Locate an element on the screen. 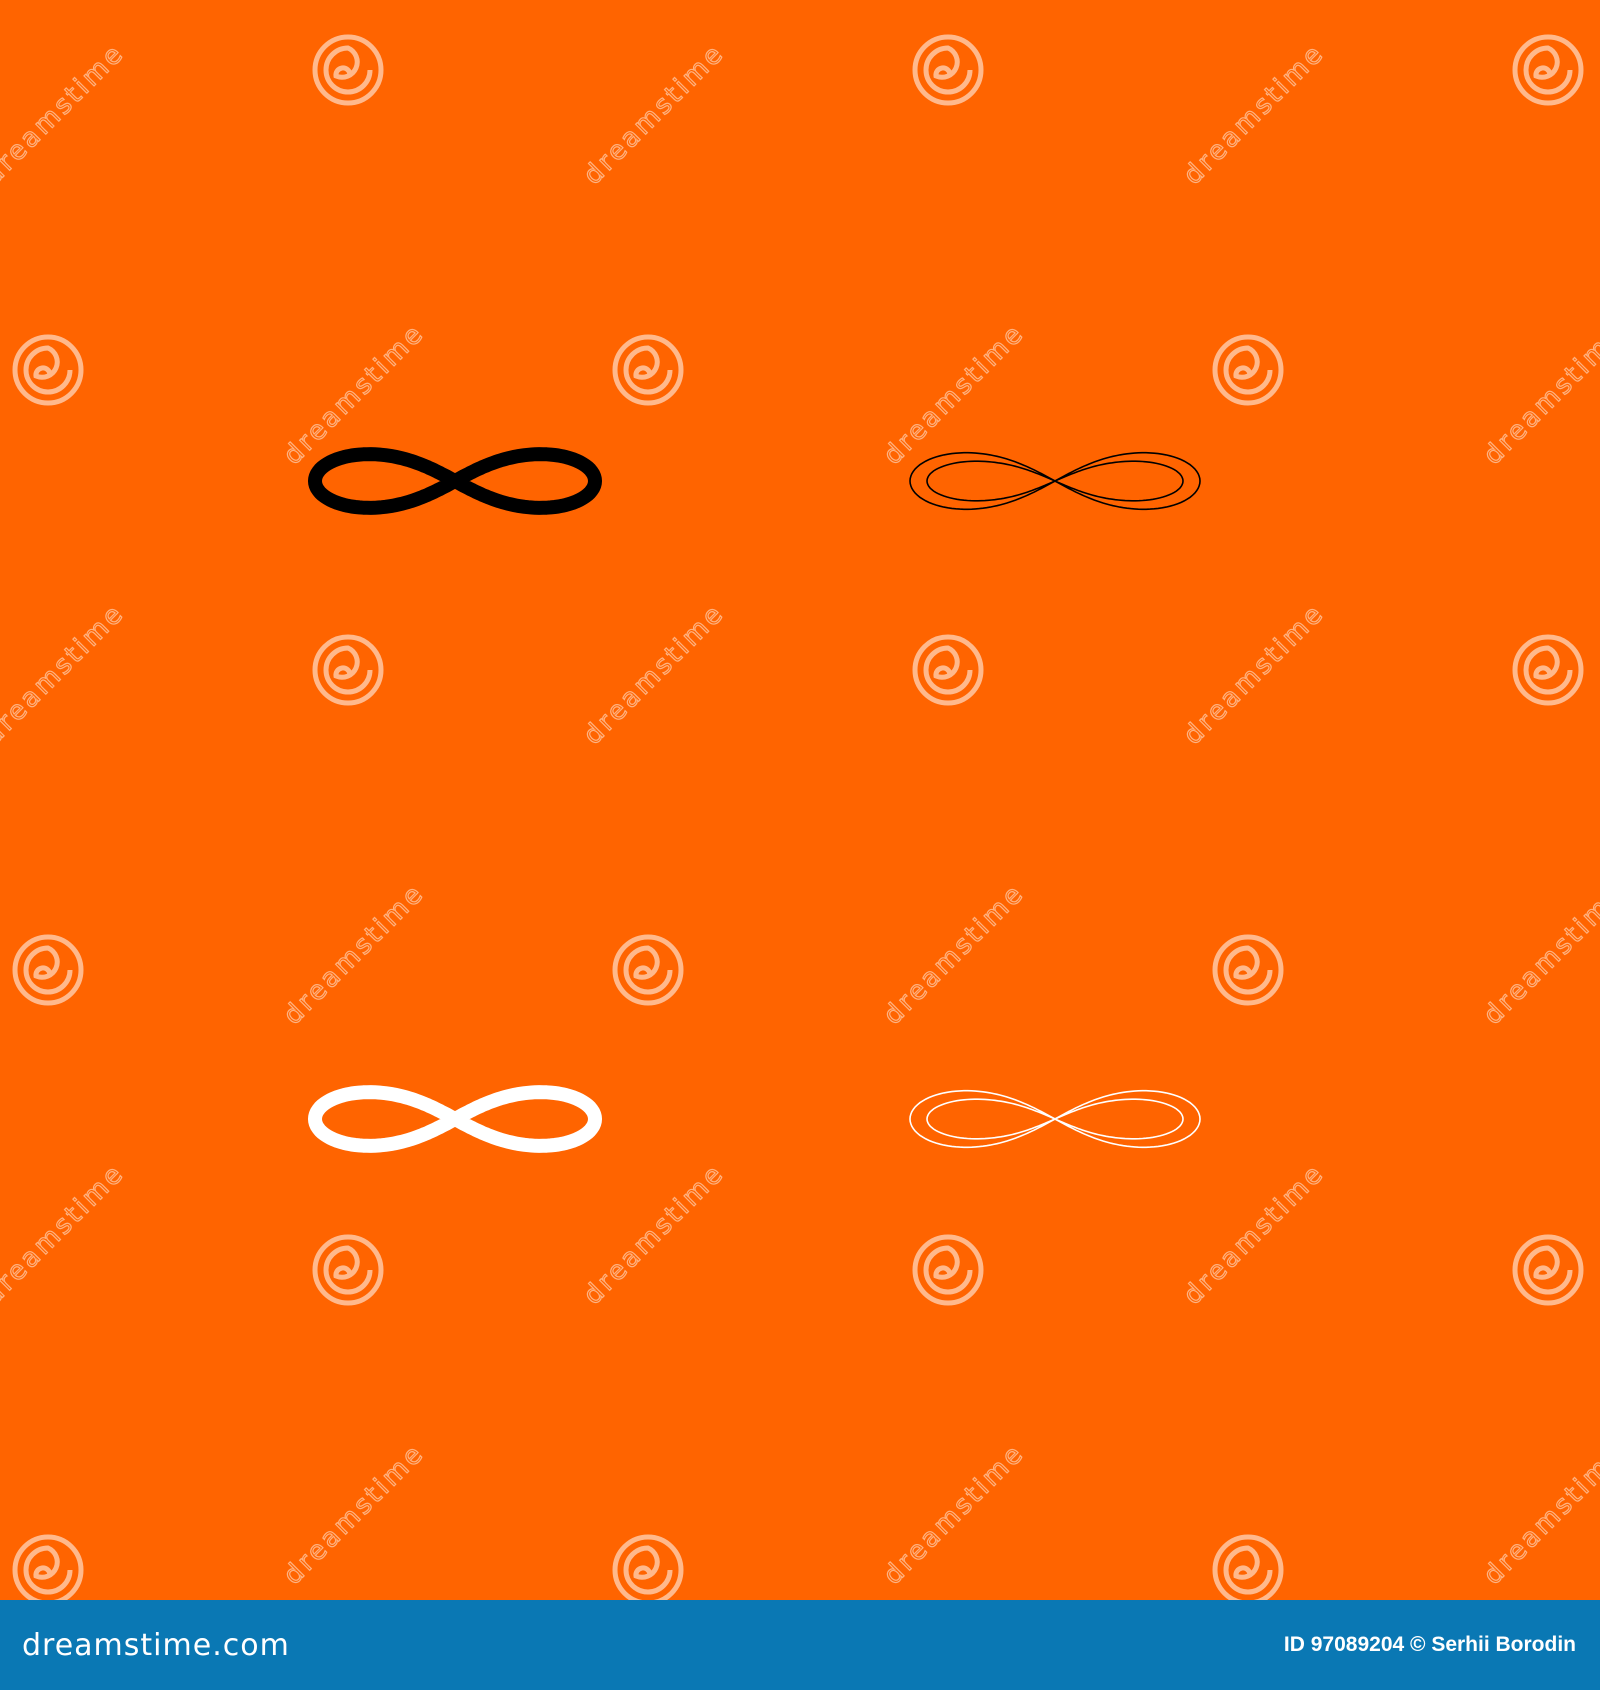 The height and width of the screenshot is (1690, 1600). footer-credit: ID 97089204 © Serhii Borodin is located at coordinates (1429, 1644).